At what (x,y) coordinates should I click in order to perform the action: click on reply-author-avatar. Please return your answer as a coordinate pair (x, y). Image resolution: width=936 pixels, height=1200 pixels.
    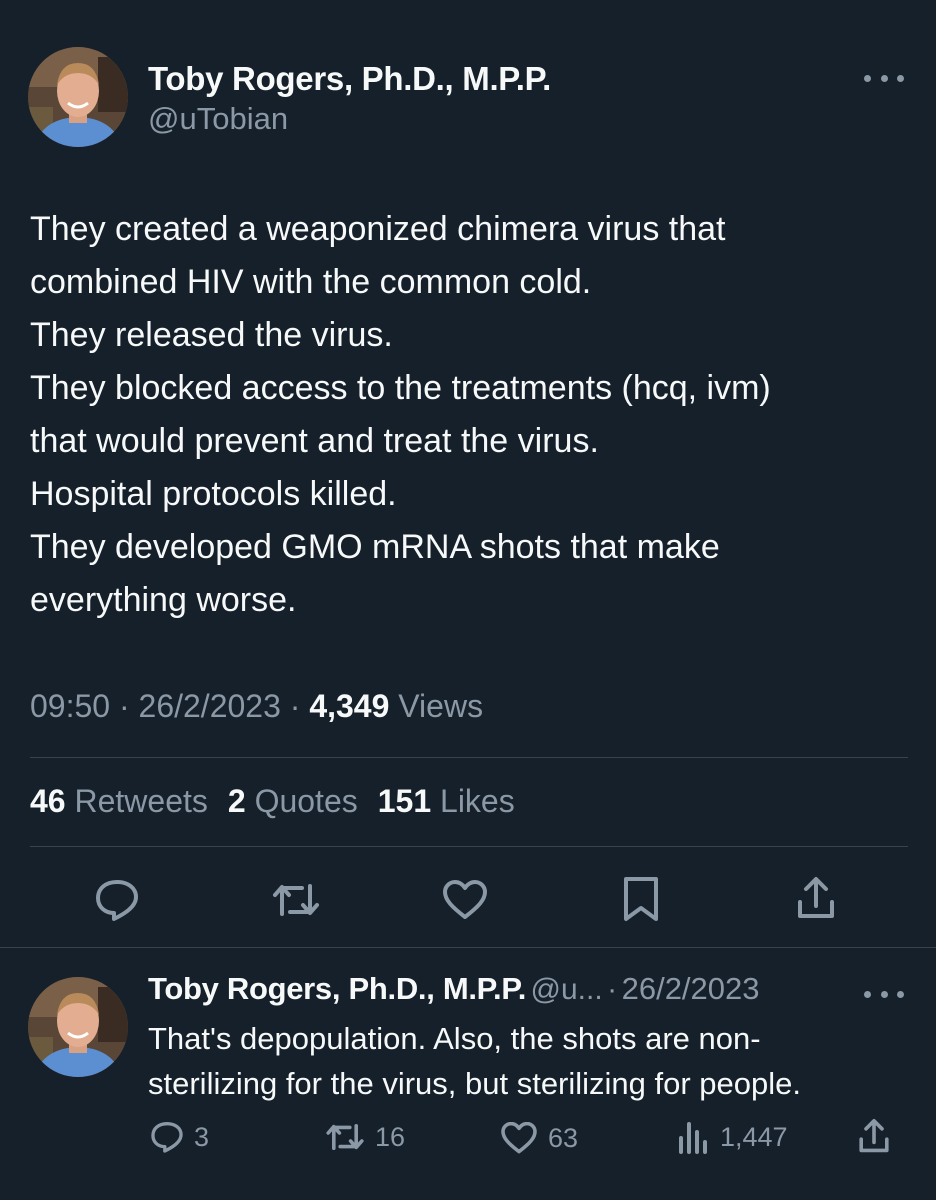
    Looking at the image, I should click on (78, 1027).